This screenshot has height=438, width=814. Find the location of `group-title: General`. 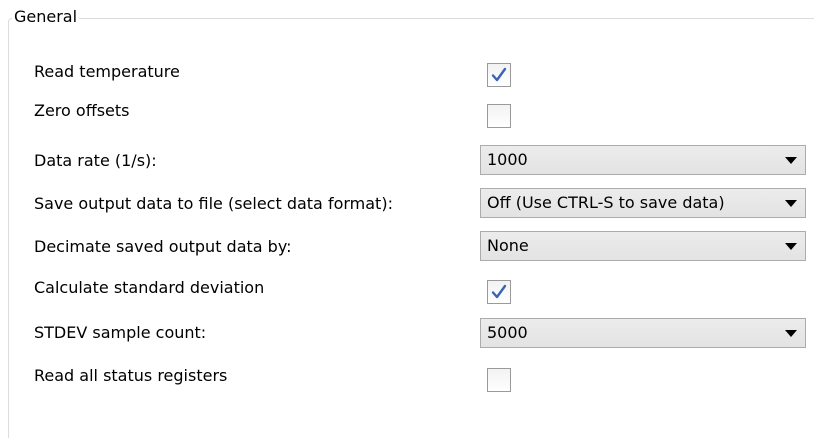

group-title: General is located at coordinates (46, 17).